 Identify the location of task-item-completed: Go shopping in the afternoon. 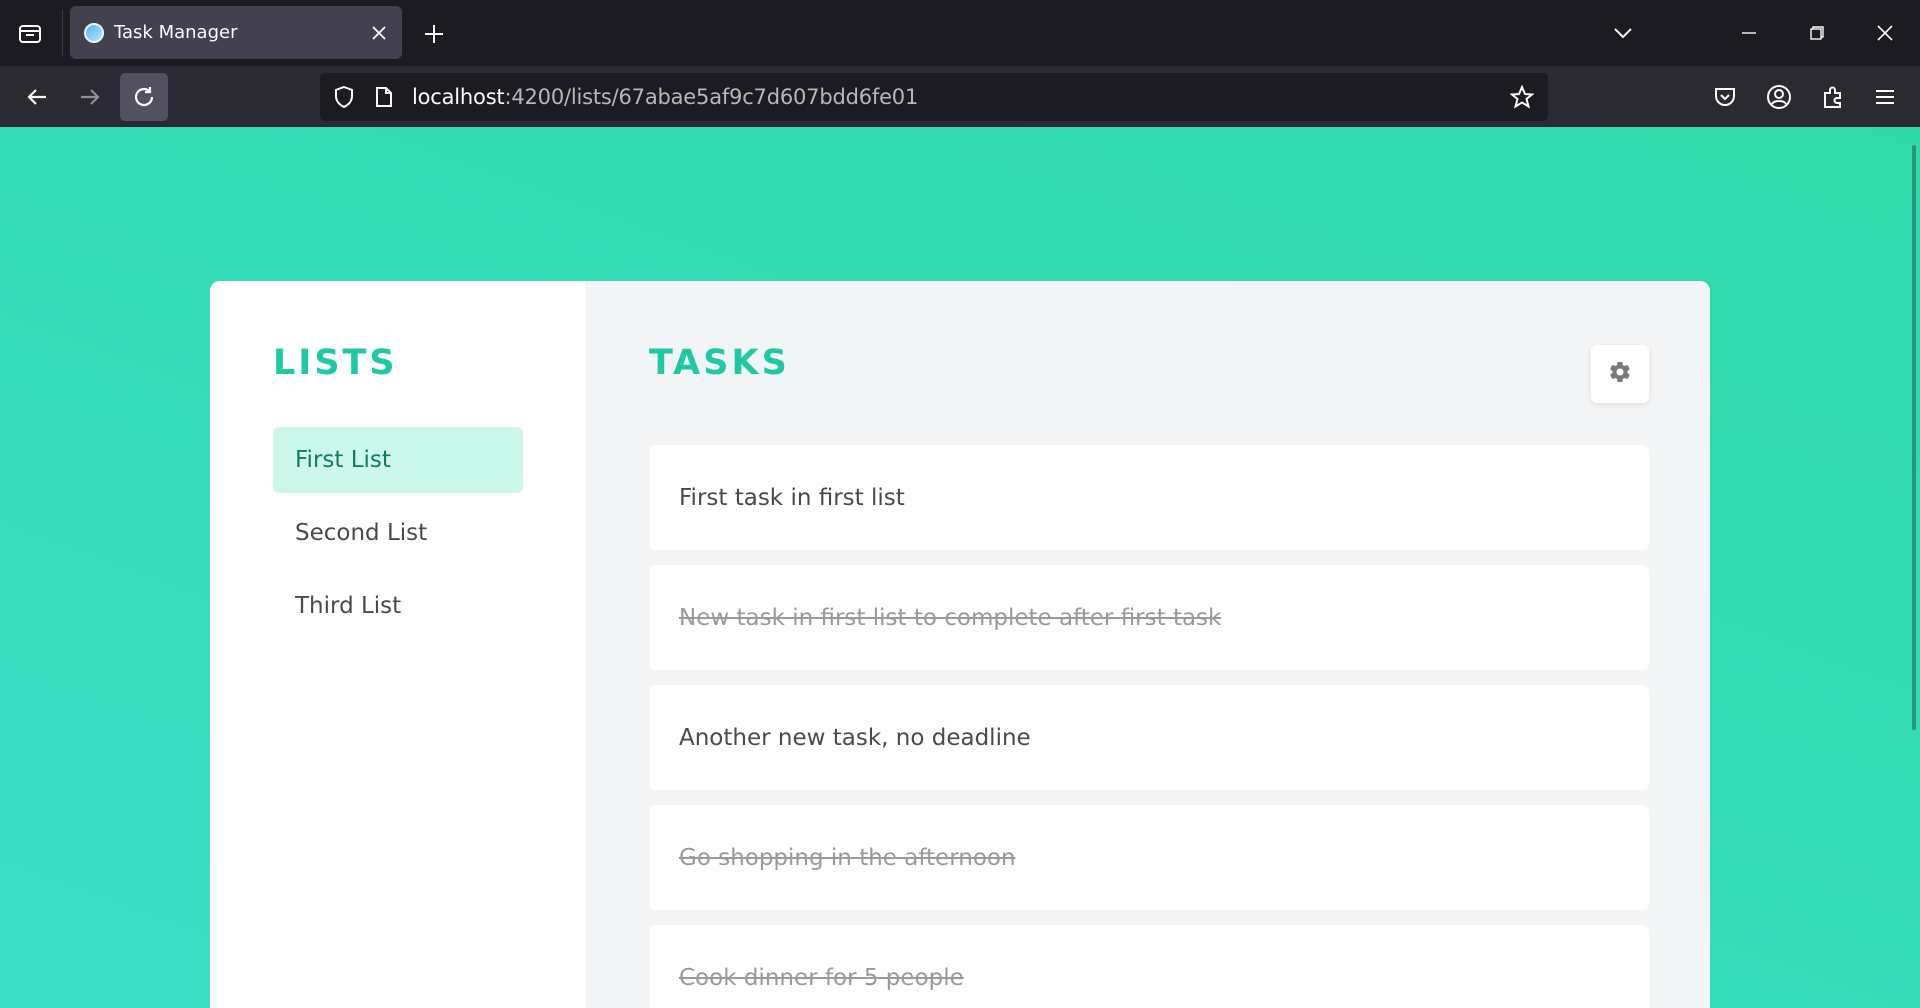
(1149, 857).